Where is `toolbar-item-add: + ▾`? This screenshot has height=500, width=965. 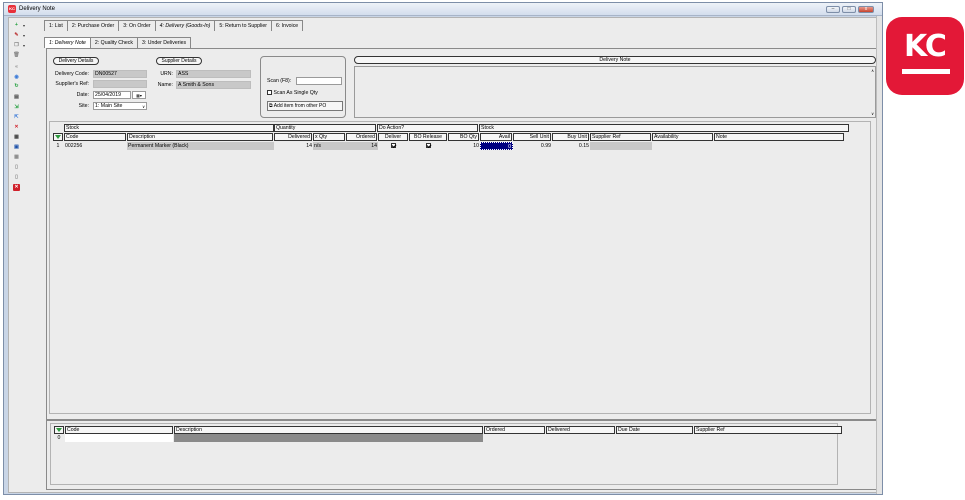 toolbar-item-add: + ▾ is located at coordinates (26, 25).